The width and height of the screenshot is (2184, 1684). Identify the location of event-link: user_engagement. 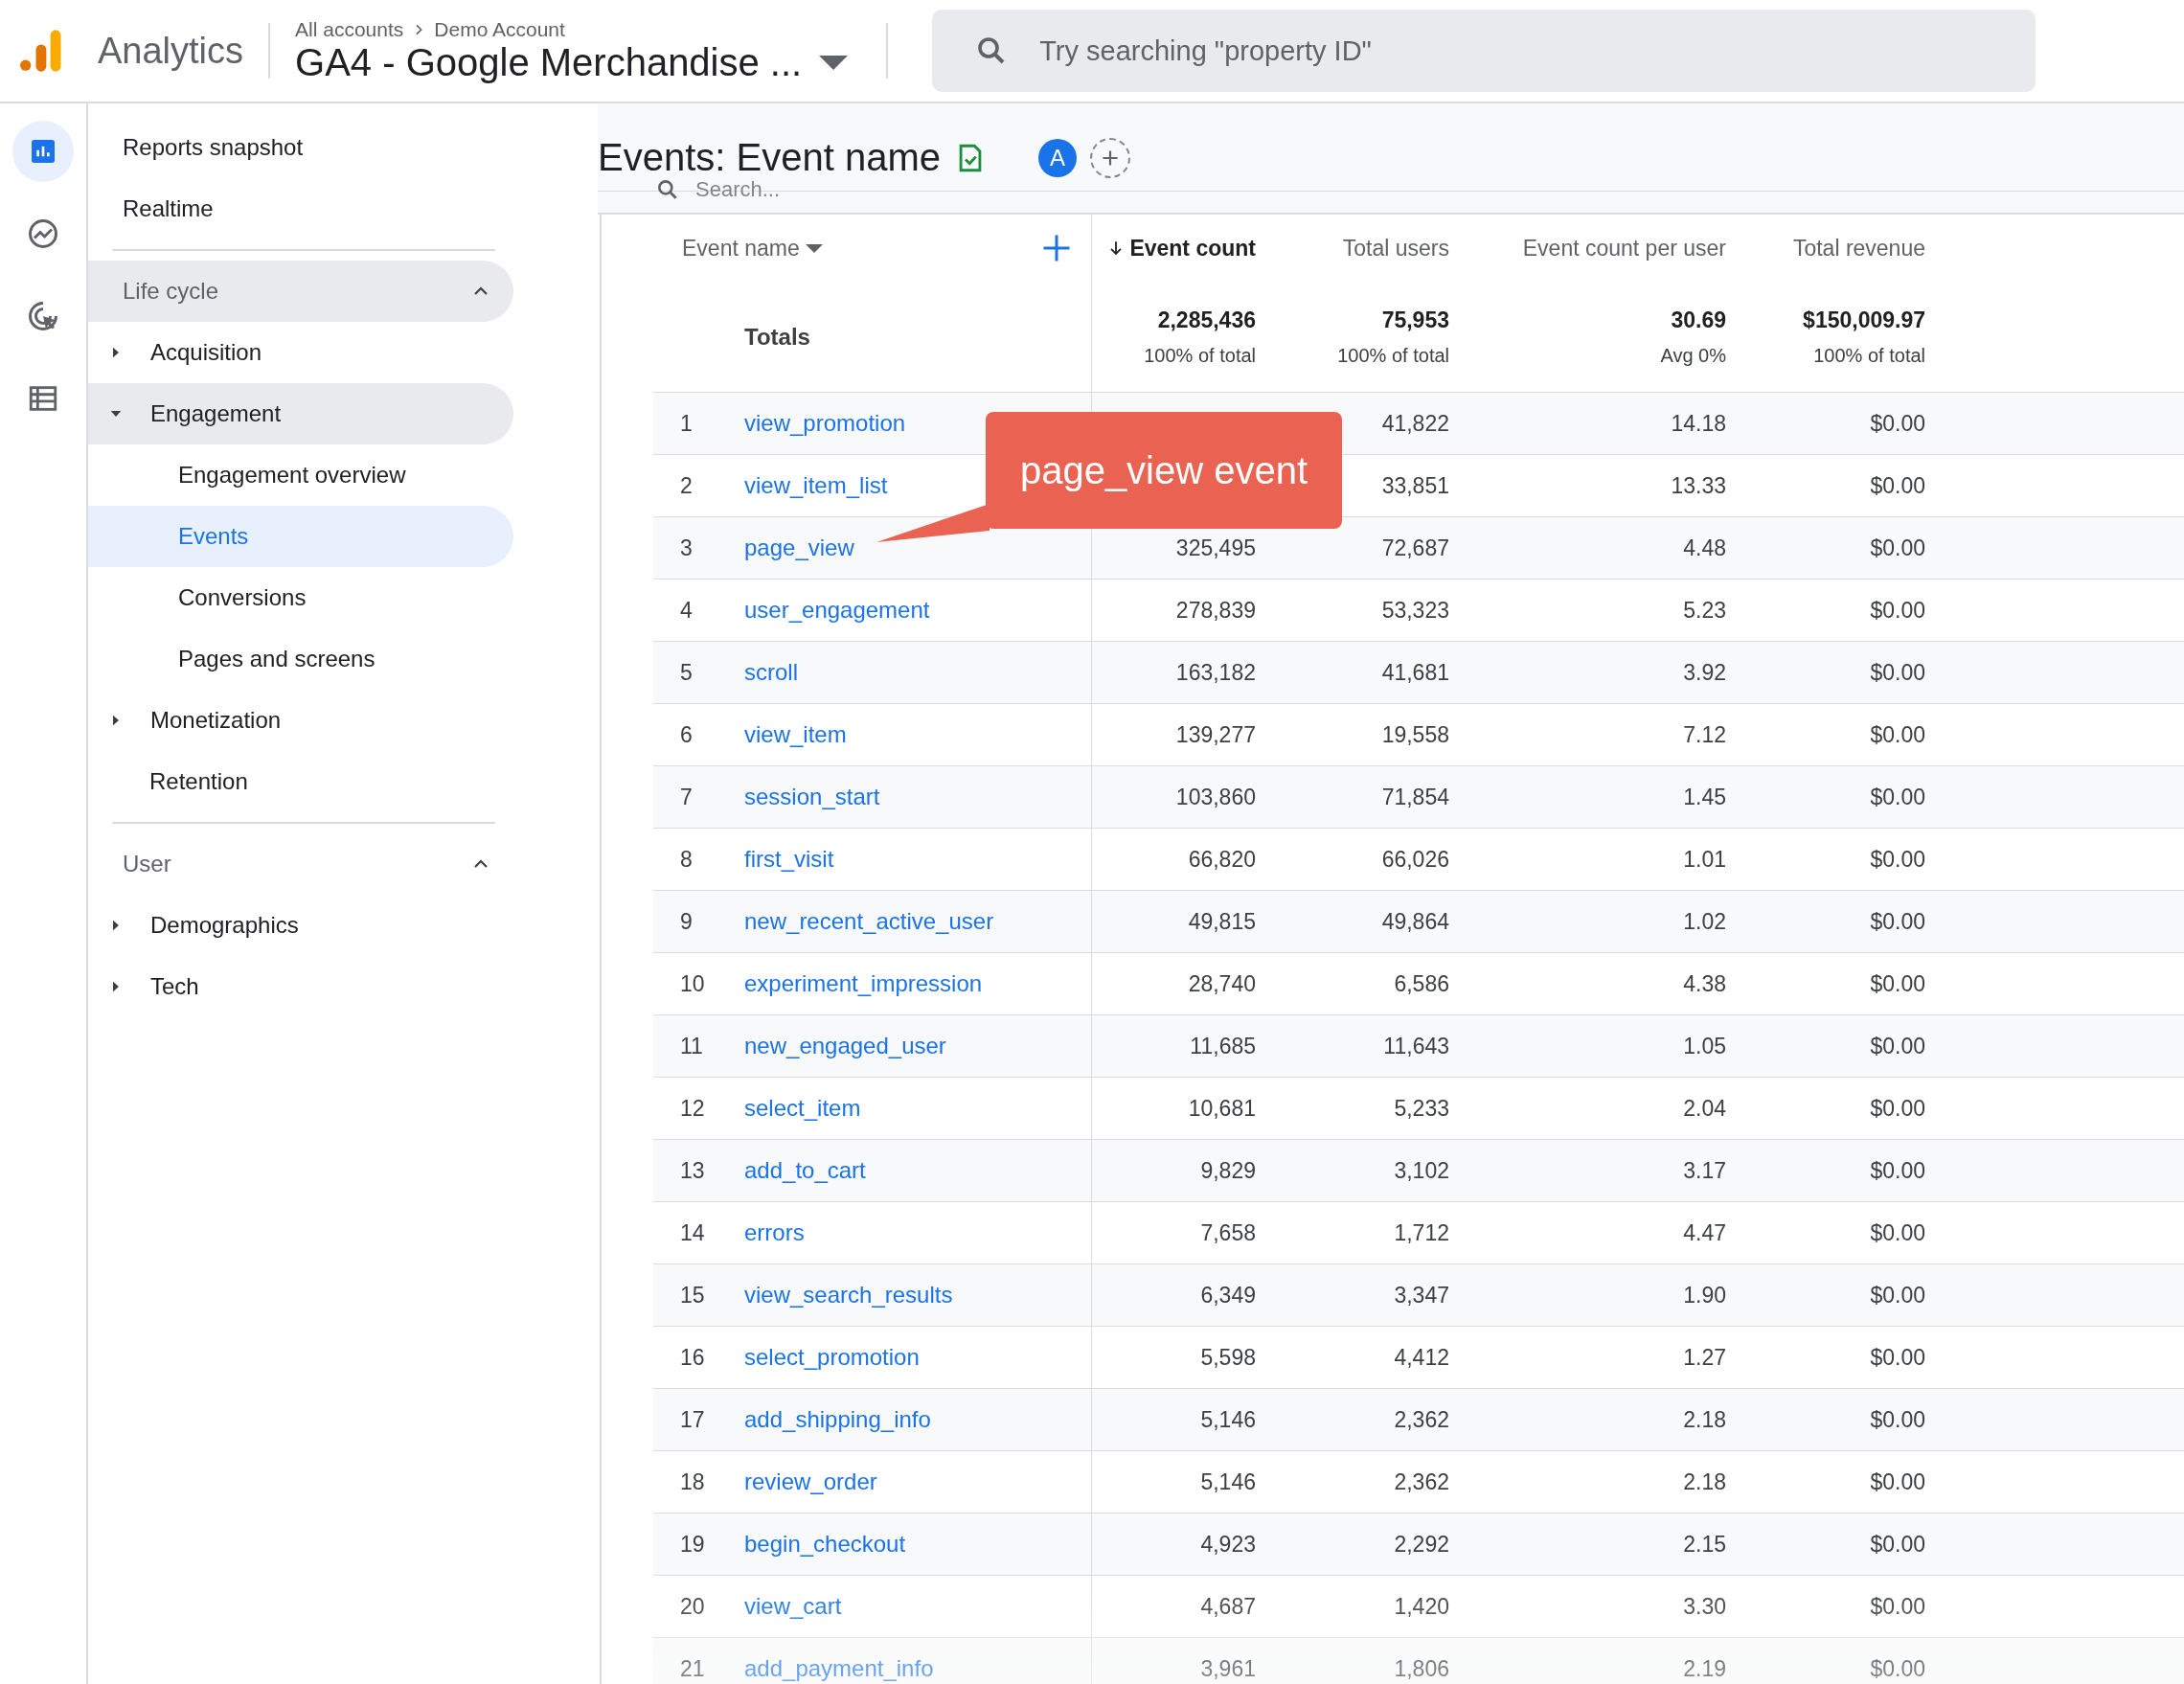
(837, 611).